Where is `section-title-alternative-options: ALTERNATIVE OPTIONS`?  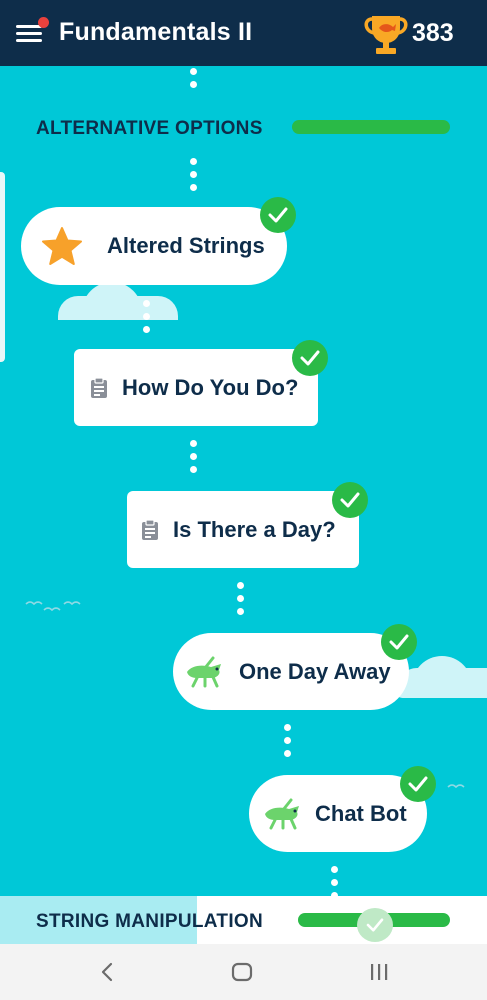
section-title-alternative-options: ALTERNATIVE OPTIONS is located at coordinates (149, 128).